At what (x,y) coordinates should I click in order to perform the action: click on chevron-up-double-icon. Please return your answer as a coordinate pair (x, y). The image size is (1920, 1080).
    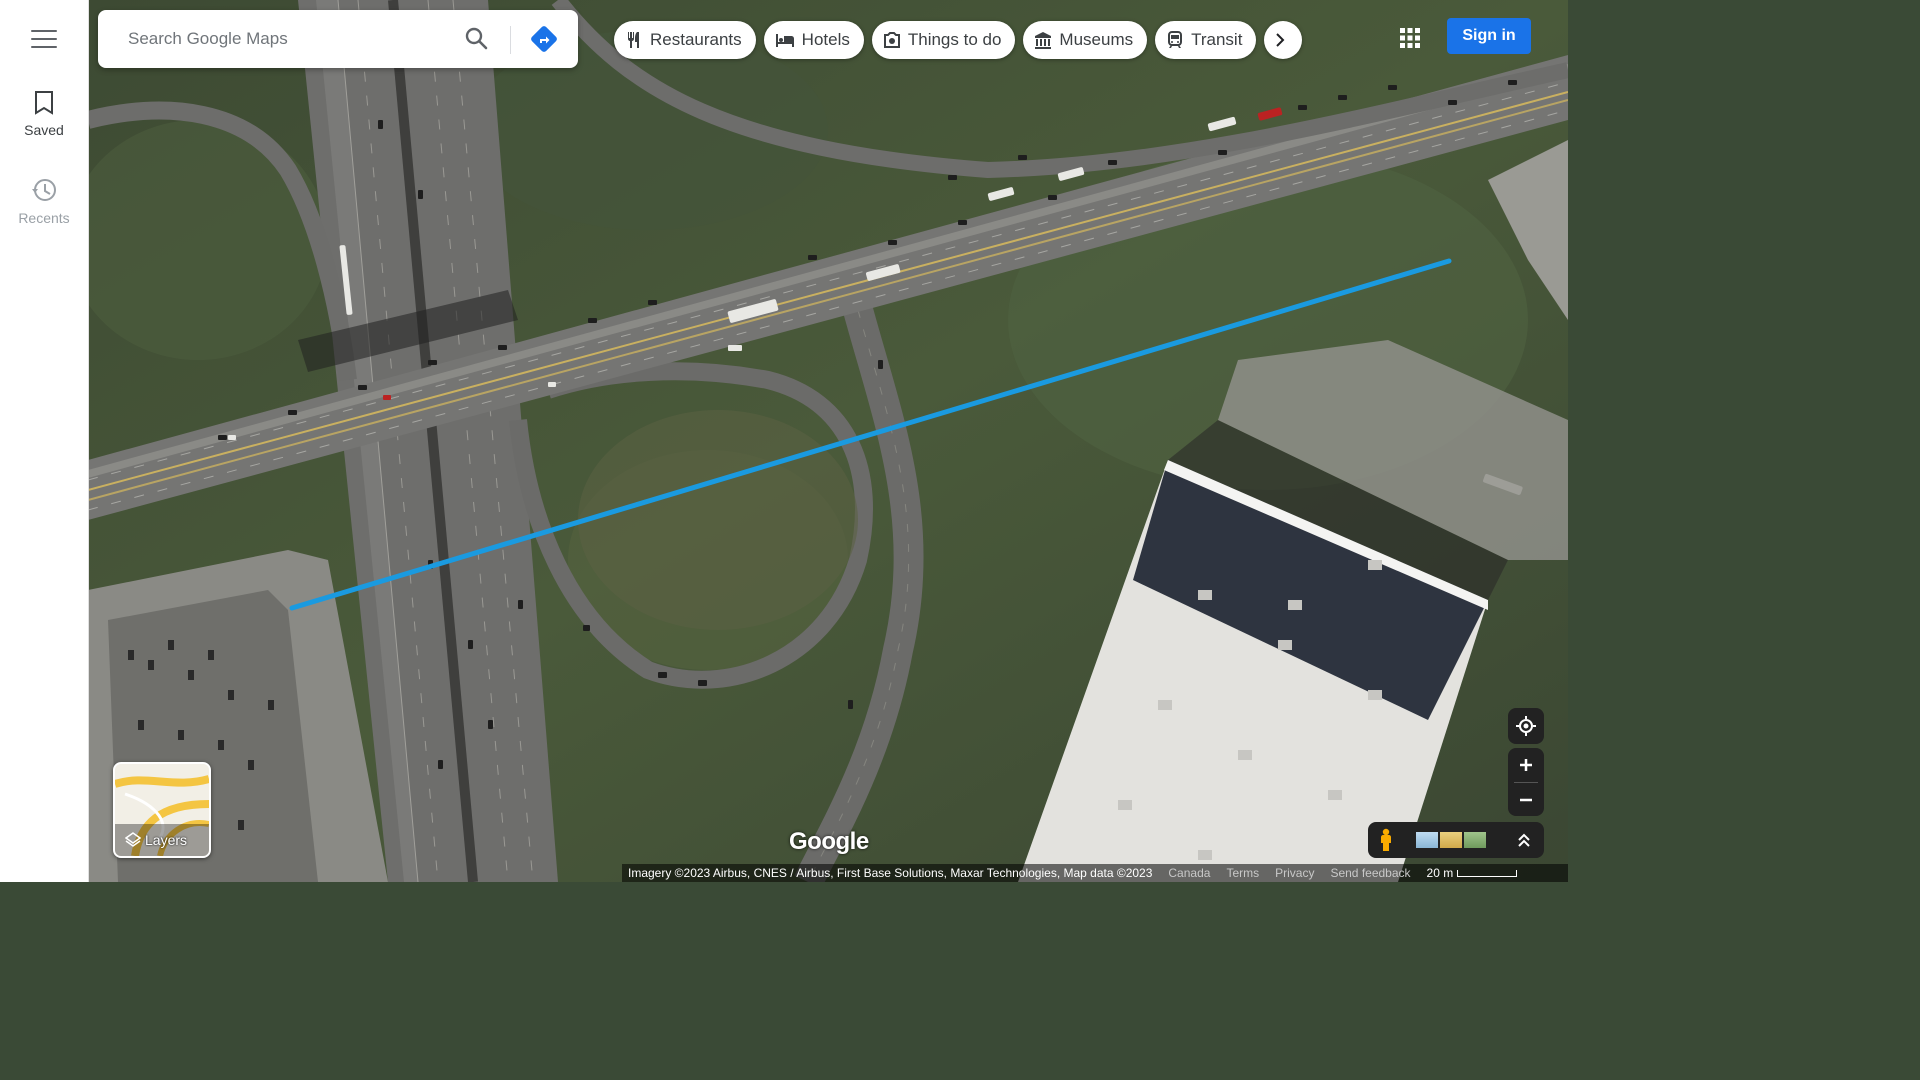
    Looking at the image, I should click on (1524, 840).